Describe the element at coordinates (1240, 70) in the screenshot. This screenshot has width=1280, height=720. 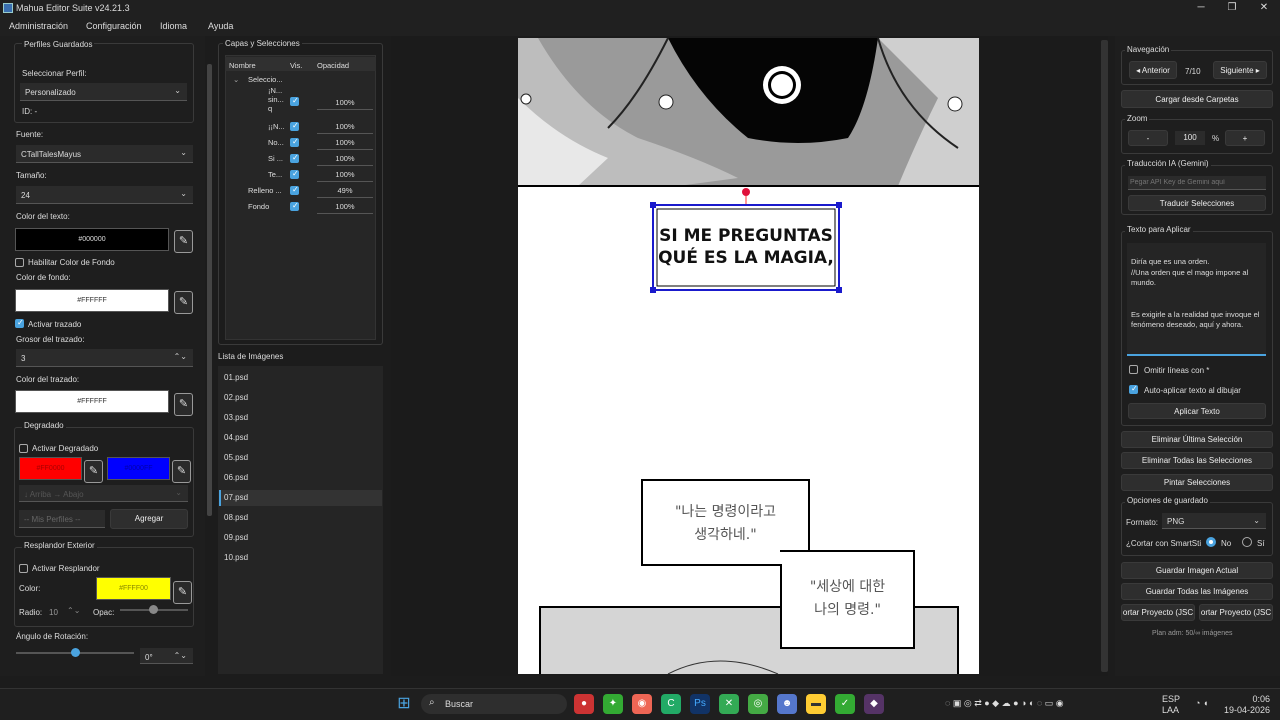
I see `next-button: Siguiente ▸` at that location.